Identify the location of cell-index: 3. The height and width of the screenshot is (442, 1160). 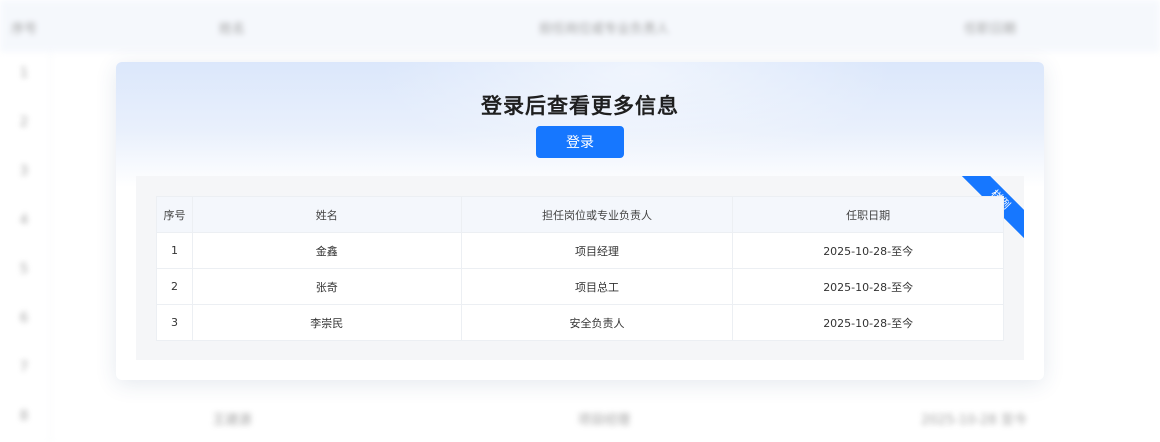
(174, 322).